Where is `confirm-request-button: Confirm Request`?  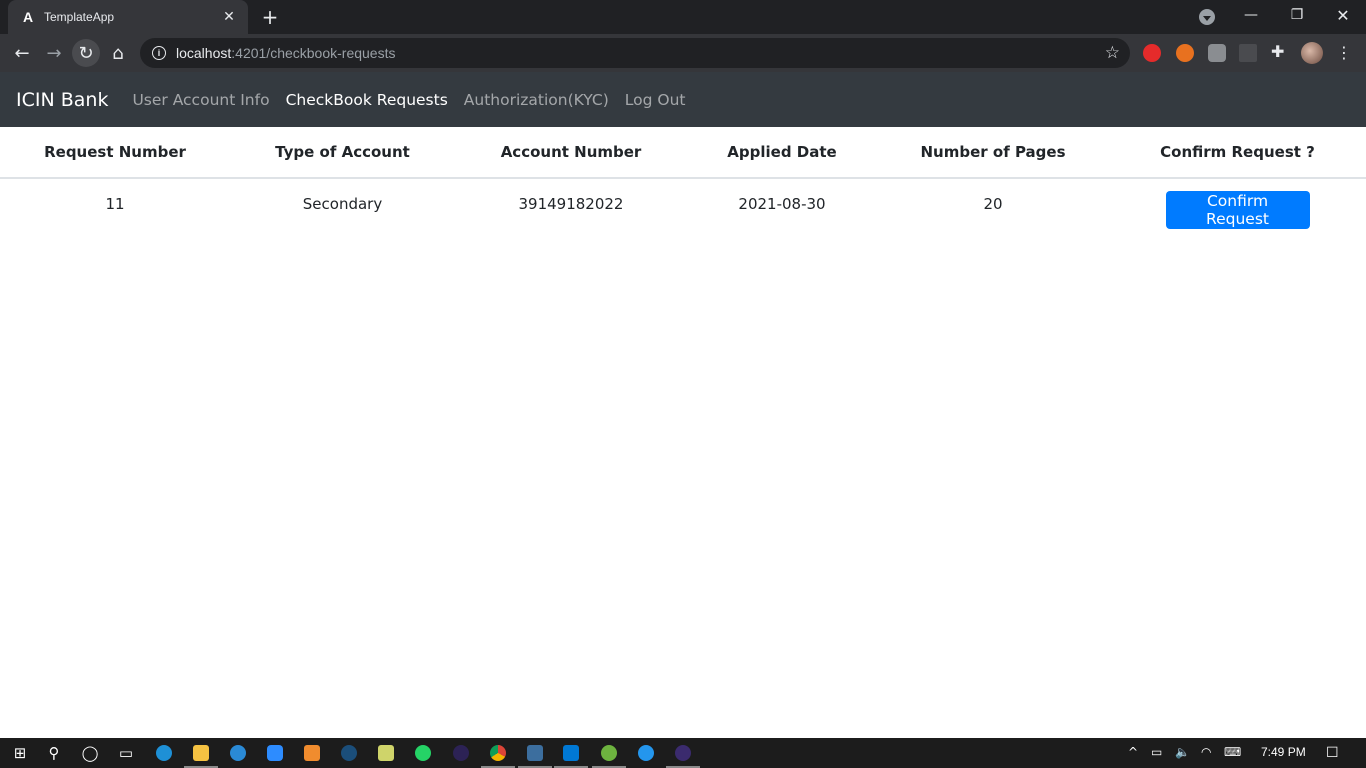 confirm-request-button: Confirm Request is located at coordinates (1237, 210).